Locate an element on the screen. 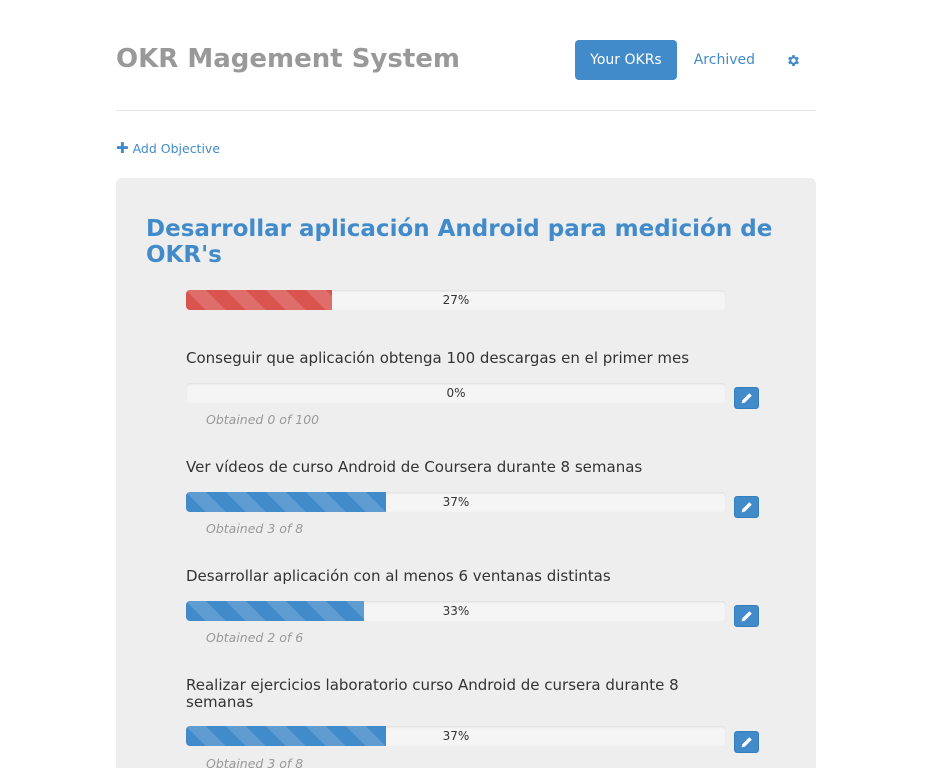  key-result-progress-label: 33% is located at coordinates (456, 611).